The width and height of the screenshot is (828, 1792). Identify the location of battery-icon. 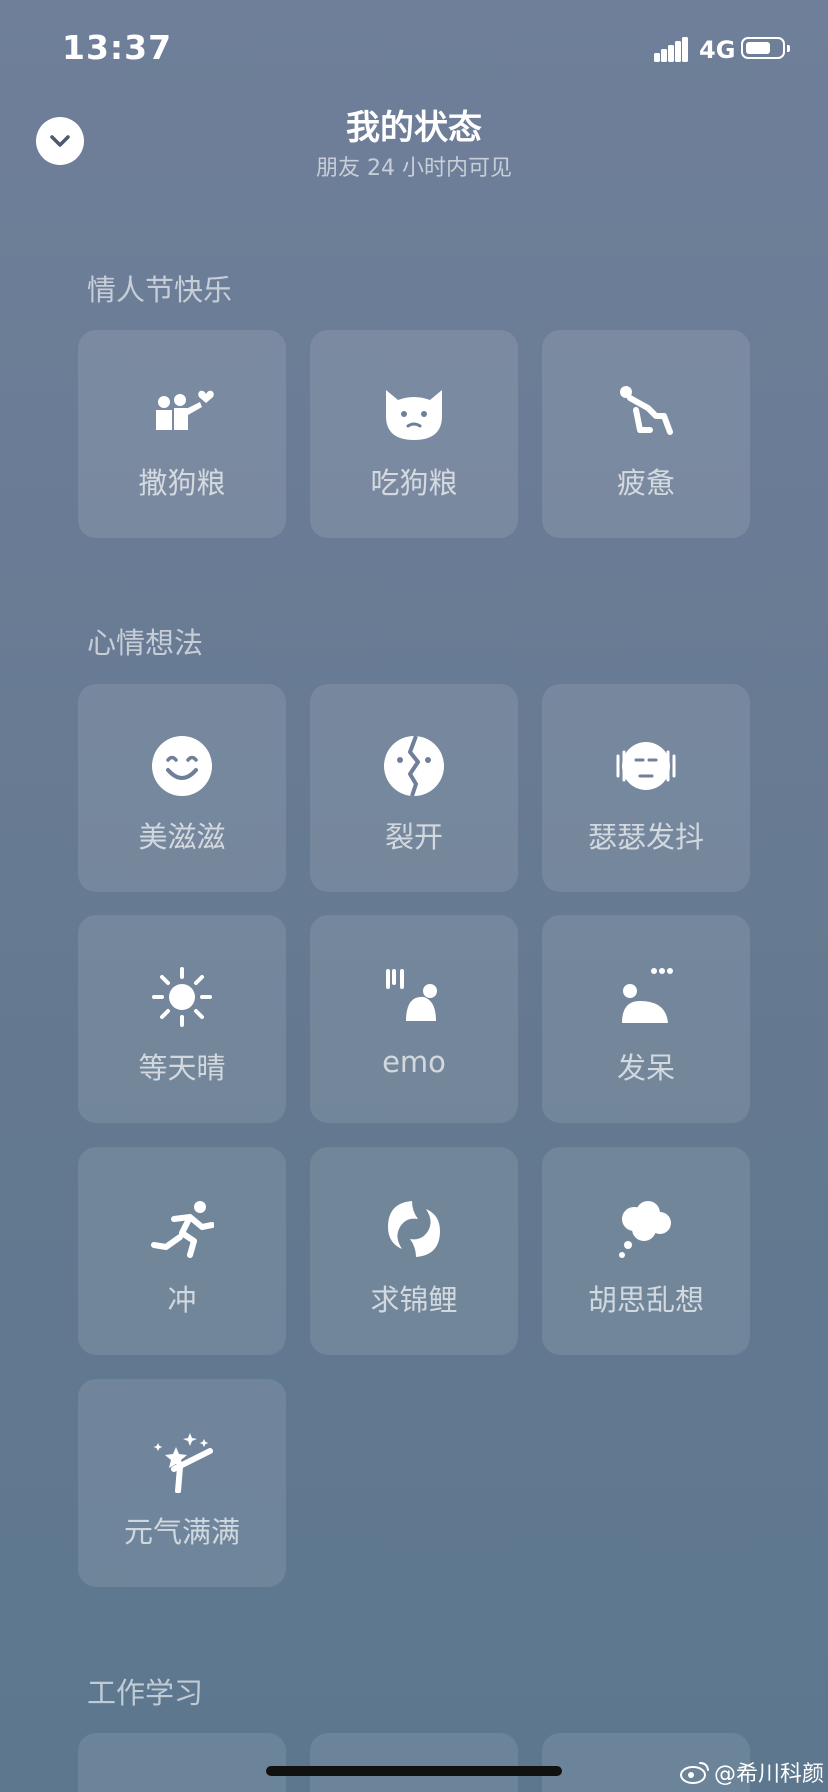
(765, 48).